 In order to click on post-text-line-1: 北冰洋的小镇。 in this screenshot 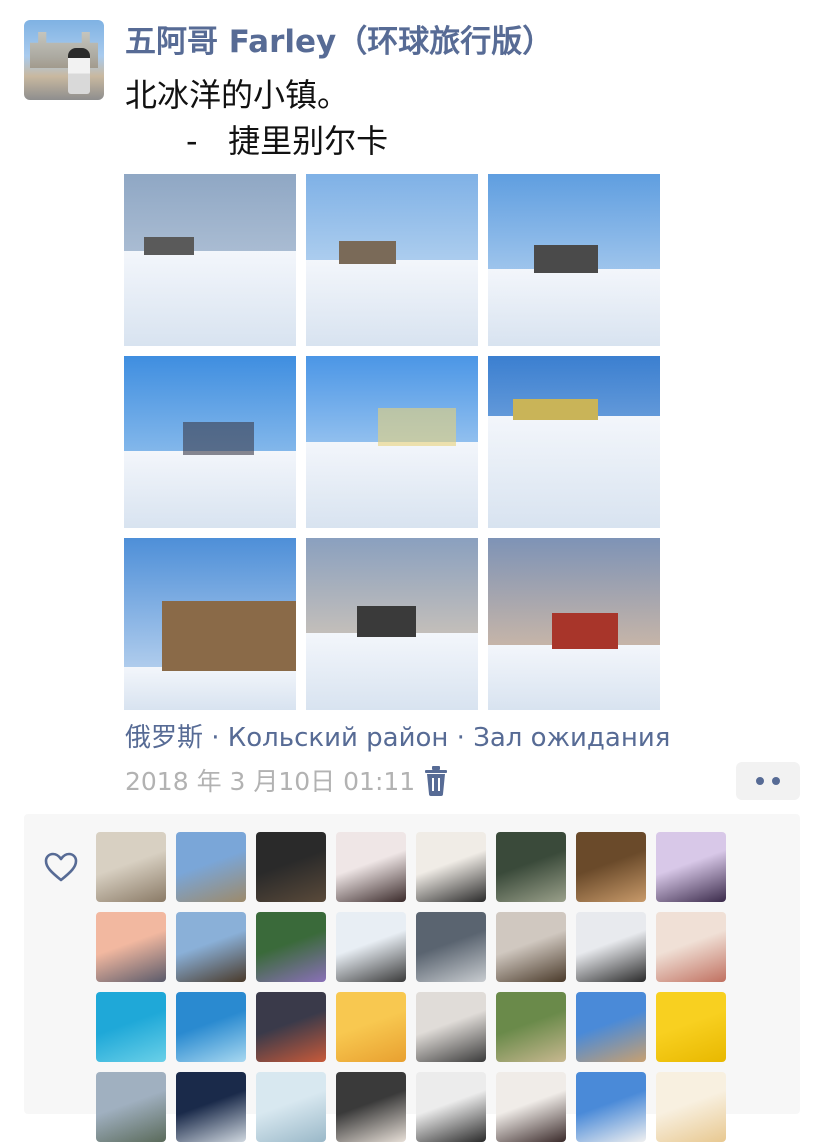, I will do `click(237, 95)`.